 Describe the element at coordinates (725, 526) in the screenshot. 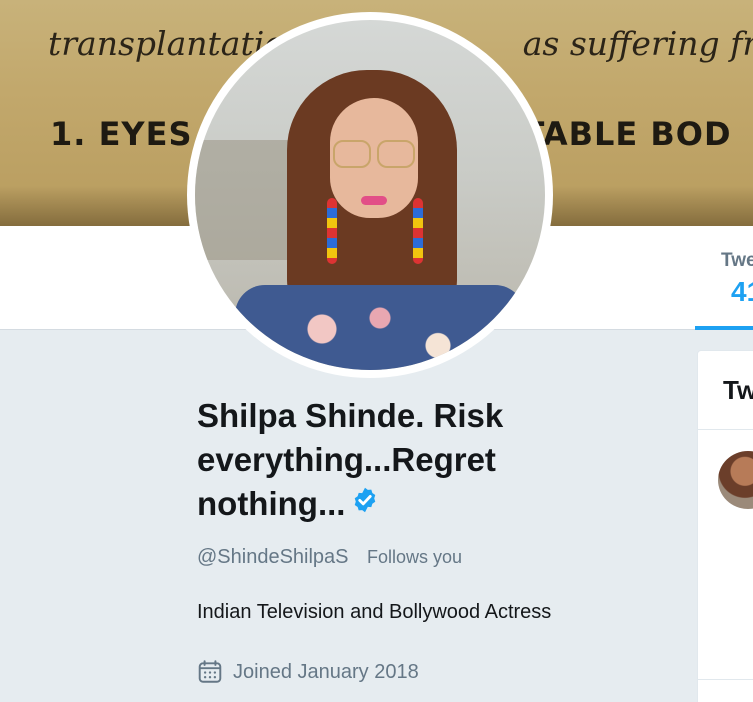

I see `right-sidebar-panel: Tw` at that location.